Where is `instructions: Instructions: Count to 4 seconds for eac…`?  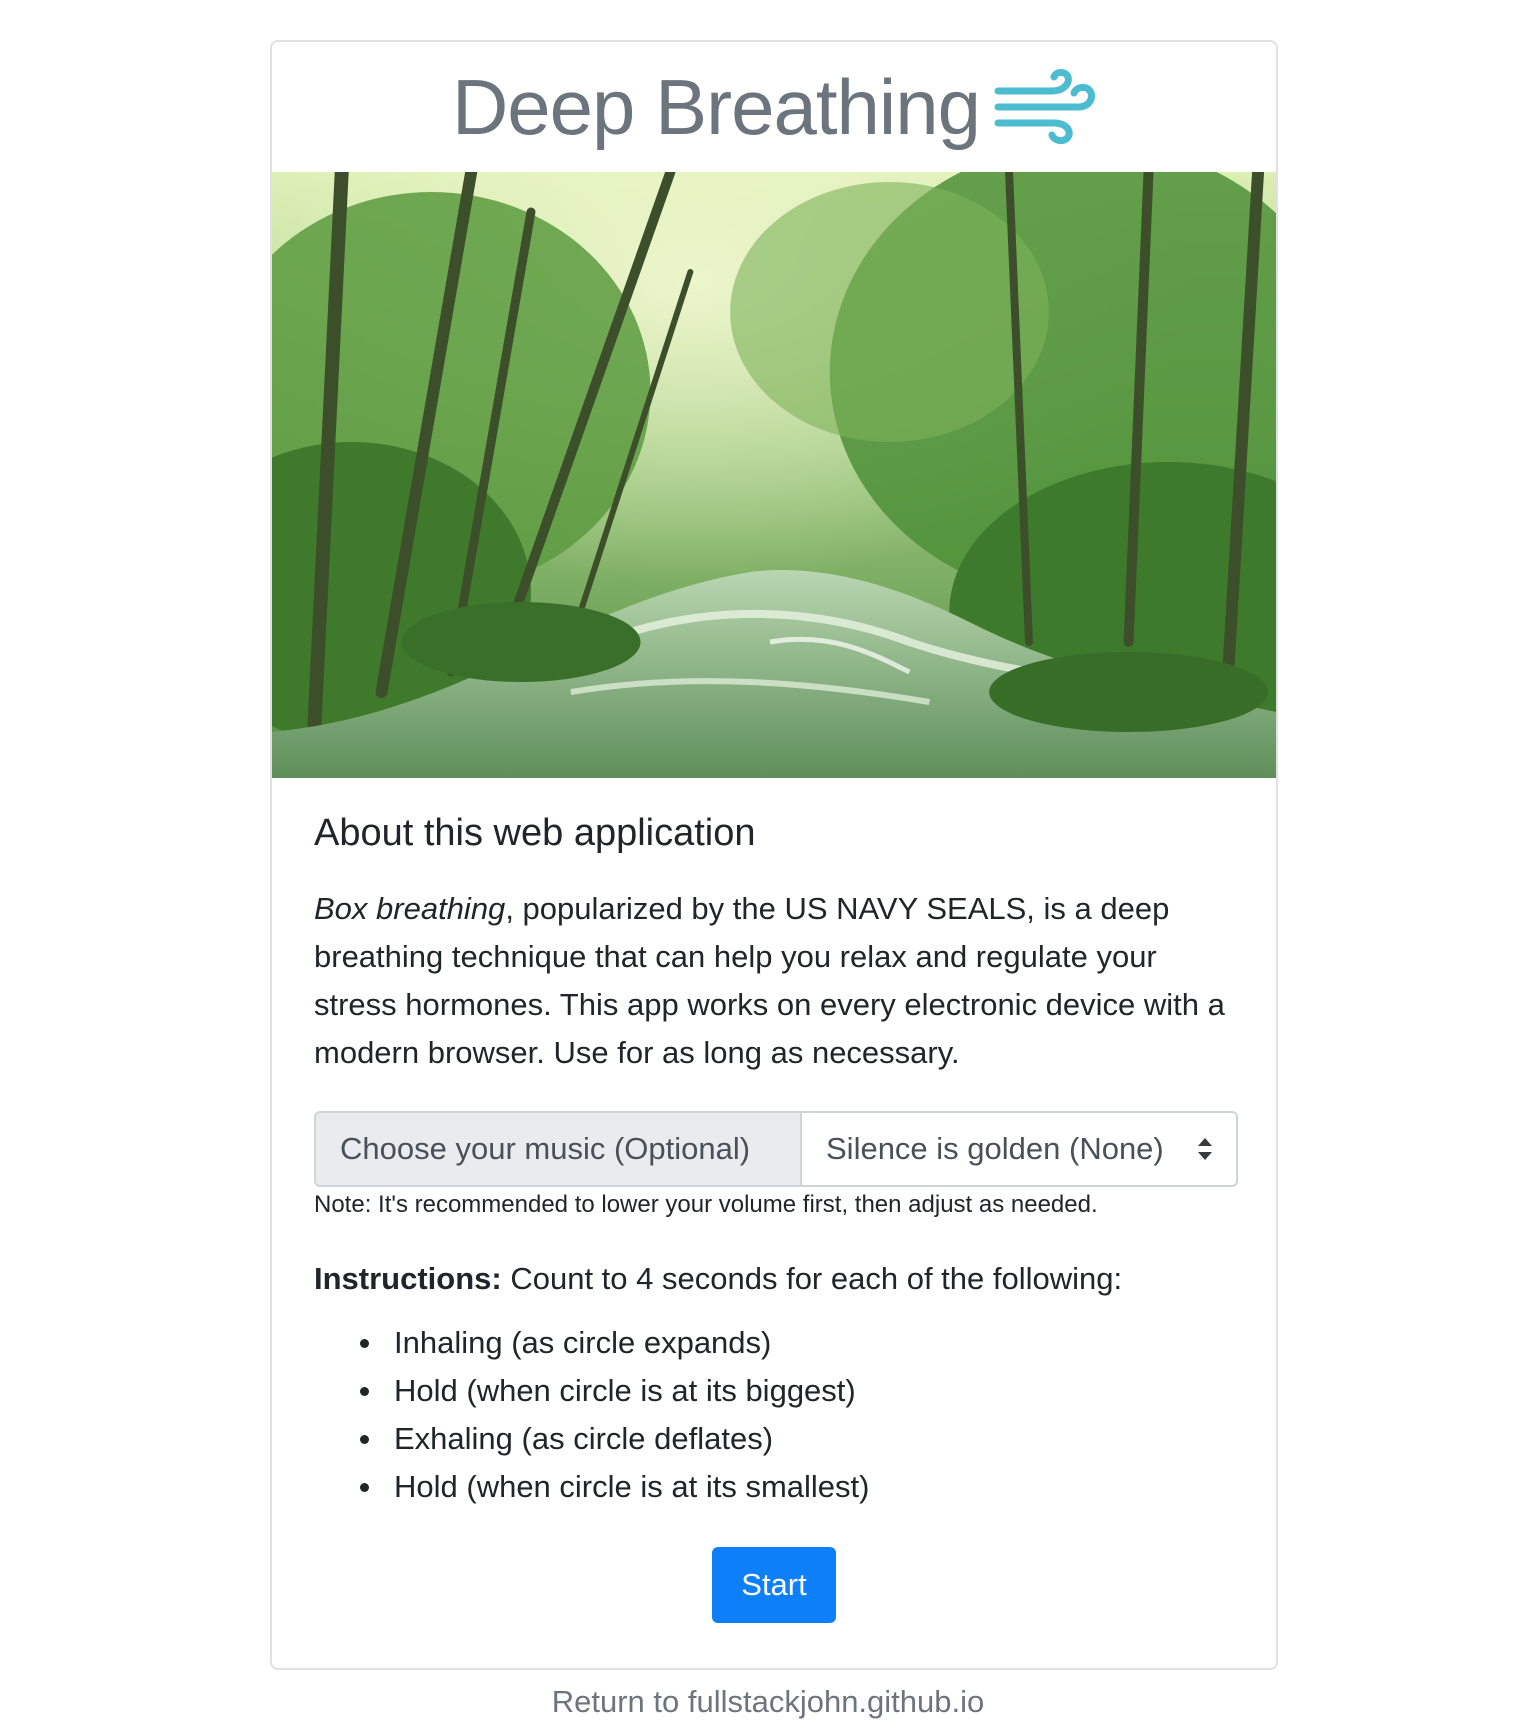
instructions: Instructions: Count to 4 seconds for eac… is located at coordinates (774, 1279).